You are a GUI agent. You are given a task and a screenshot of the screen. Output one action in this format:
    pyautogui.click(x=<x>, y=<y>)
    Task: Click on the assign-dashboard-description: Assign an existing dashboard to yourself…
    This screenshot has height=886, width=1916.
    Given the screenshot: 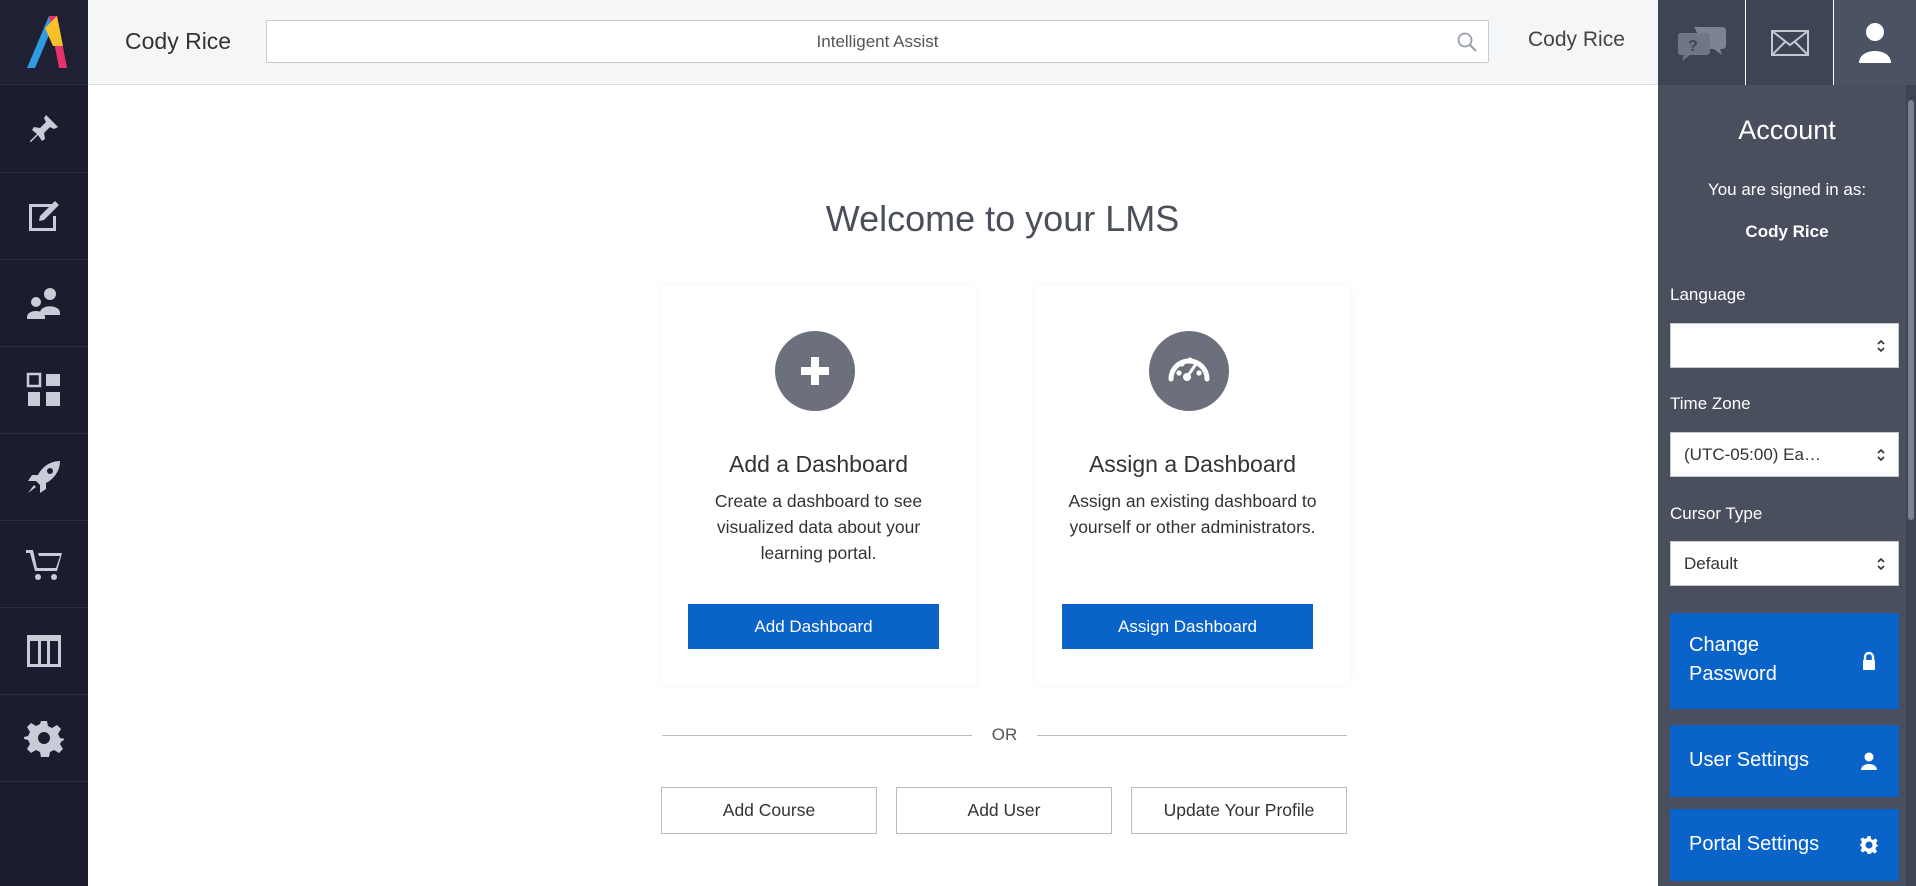 What is the action you would take?
    pyautogui.click(x=1192, y=514)
    